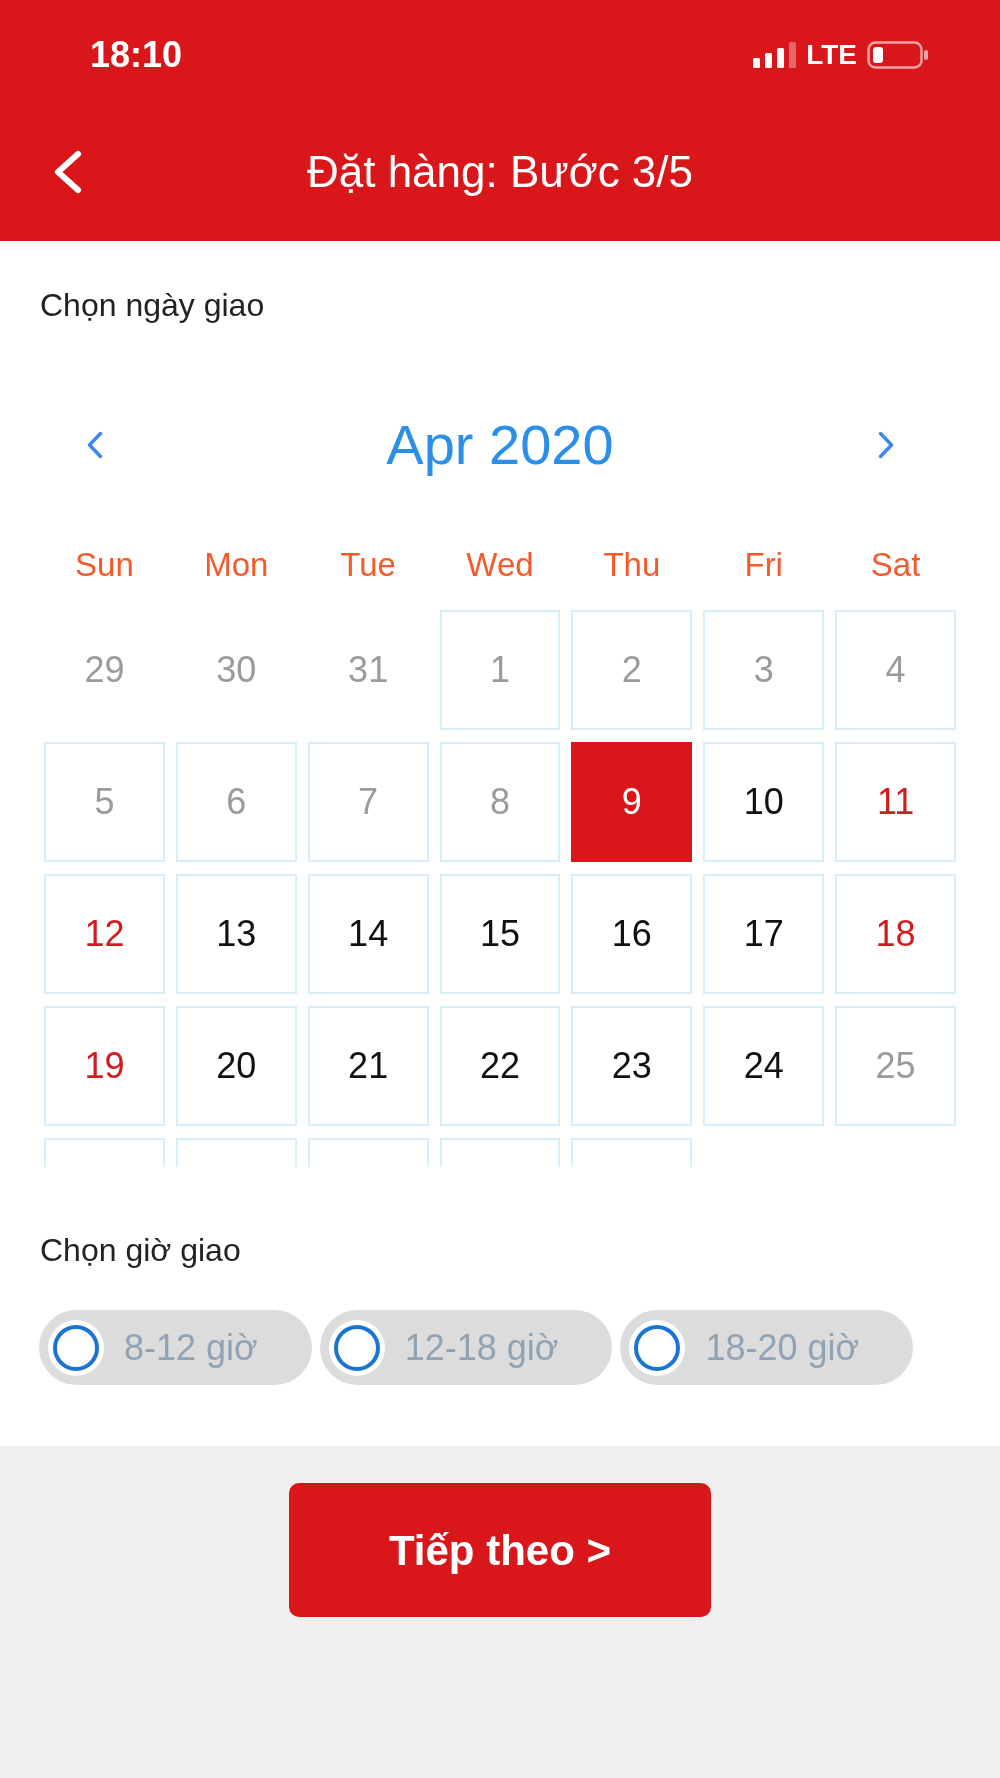 The image size is (1000, 1778). I want to click on day-cell: 5, so click(104, 802).